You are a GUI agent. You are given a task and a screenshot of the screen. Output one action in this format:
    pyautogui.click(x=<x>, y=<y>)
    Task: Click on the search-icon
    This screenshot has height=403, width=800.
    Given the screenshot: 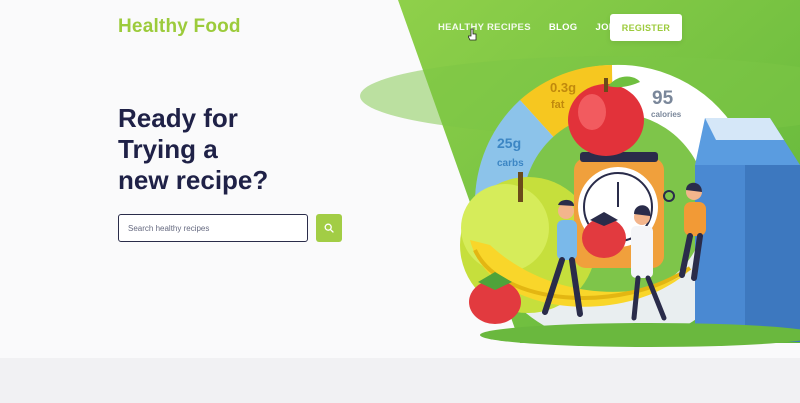 What is the action you would take?
    pyautogui.click(x=329, y=228)
    